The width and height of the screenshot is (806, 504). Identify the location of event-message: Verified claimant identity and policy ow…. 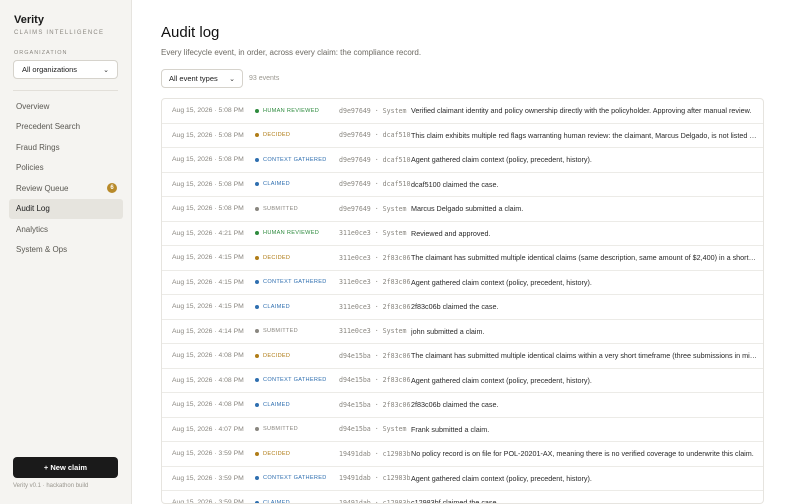
(581, 111).